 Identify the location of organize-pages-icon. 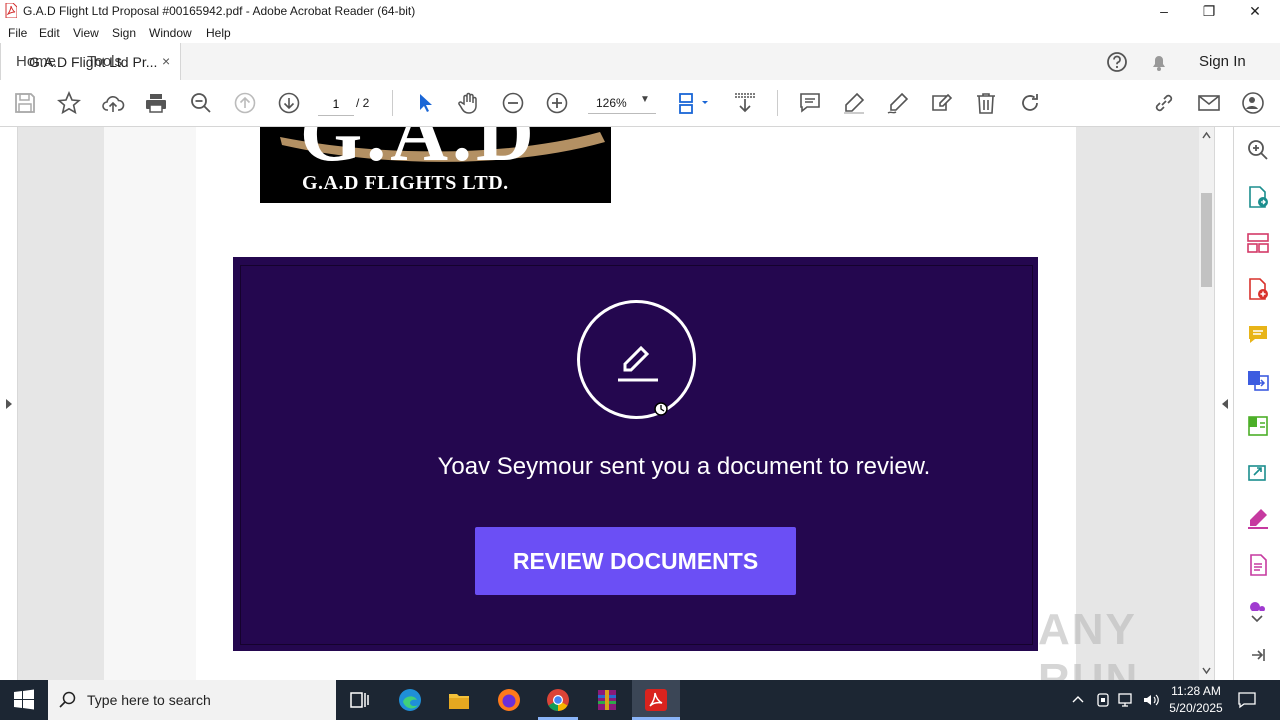
(1258, 243).